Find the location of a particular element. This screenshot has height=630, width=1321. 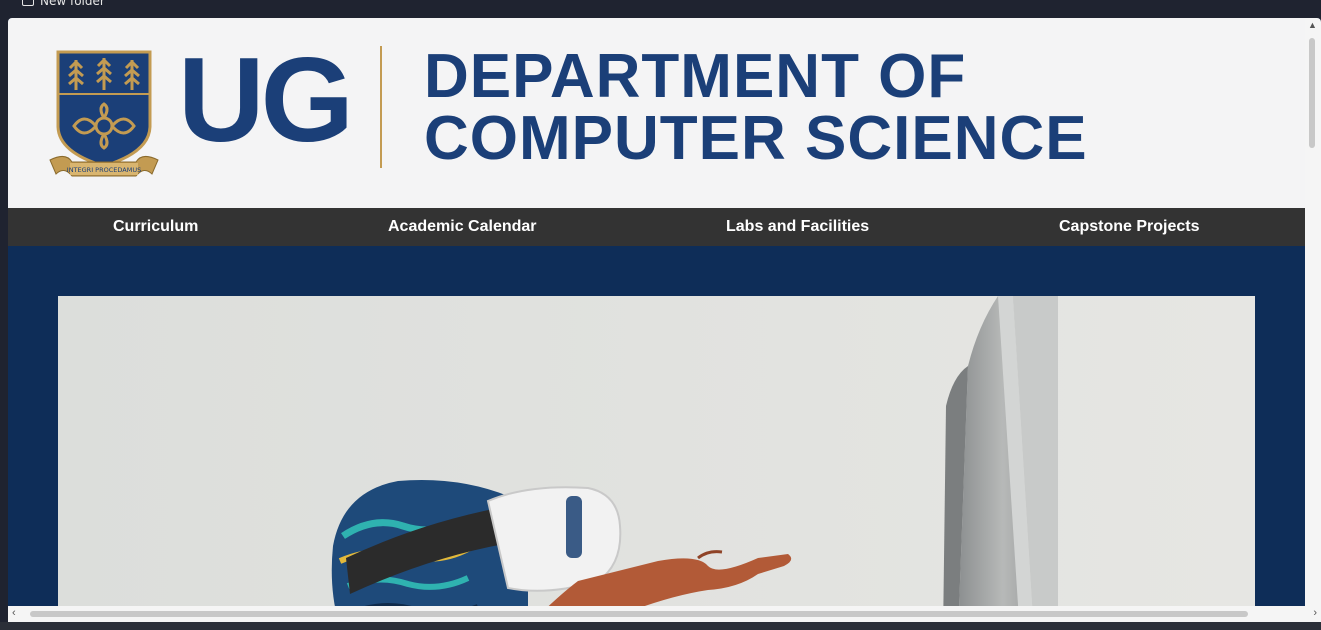

header-divider is located at coordinates (381, 107).